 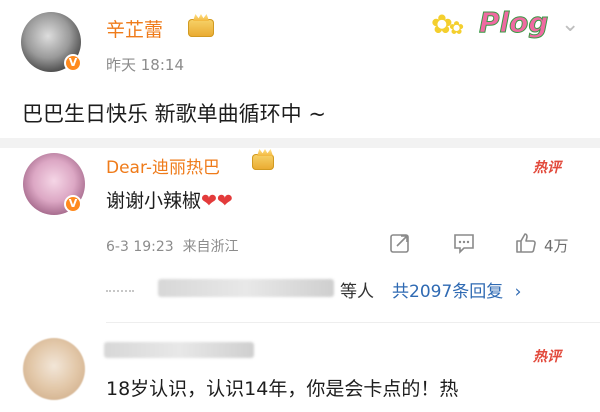 What do you see at coordinates (174, 114) in the screenshot?
I see `post-text: 巴巴生日快乐 新歌单曲循环中 ~` at bounding box center [174, 114].